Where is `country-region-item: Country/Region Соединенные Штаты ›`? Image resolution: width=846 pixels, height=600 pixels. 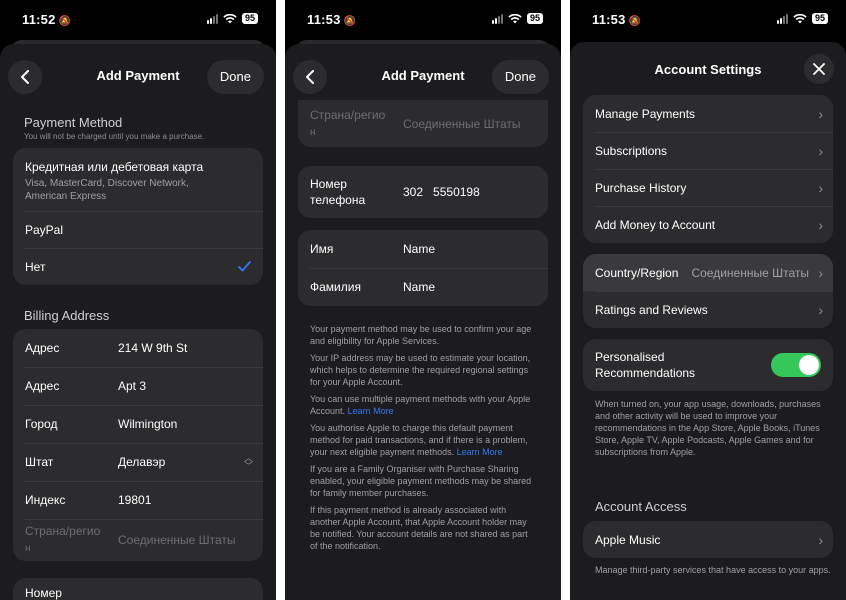 country-region-item: Country/Region Соединенные Штаты › is located at coordinates (708, 272).